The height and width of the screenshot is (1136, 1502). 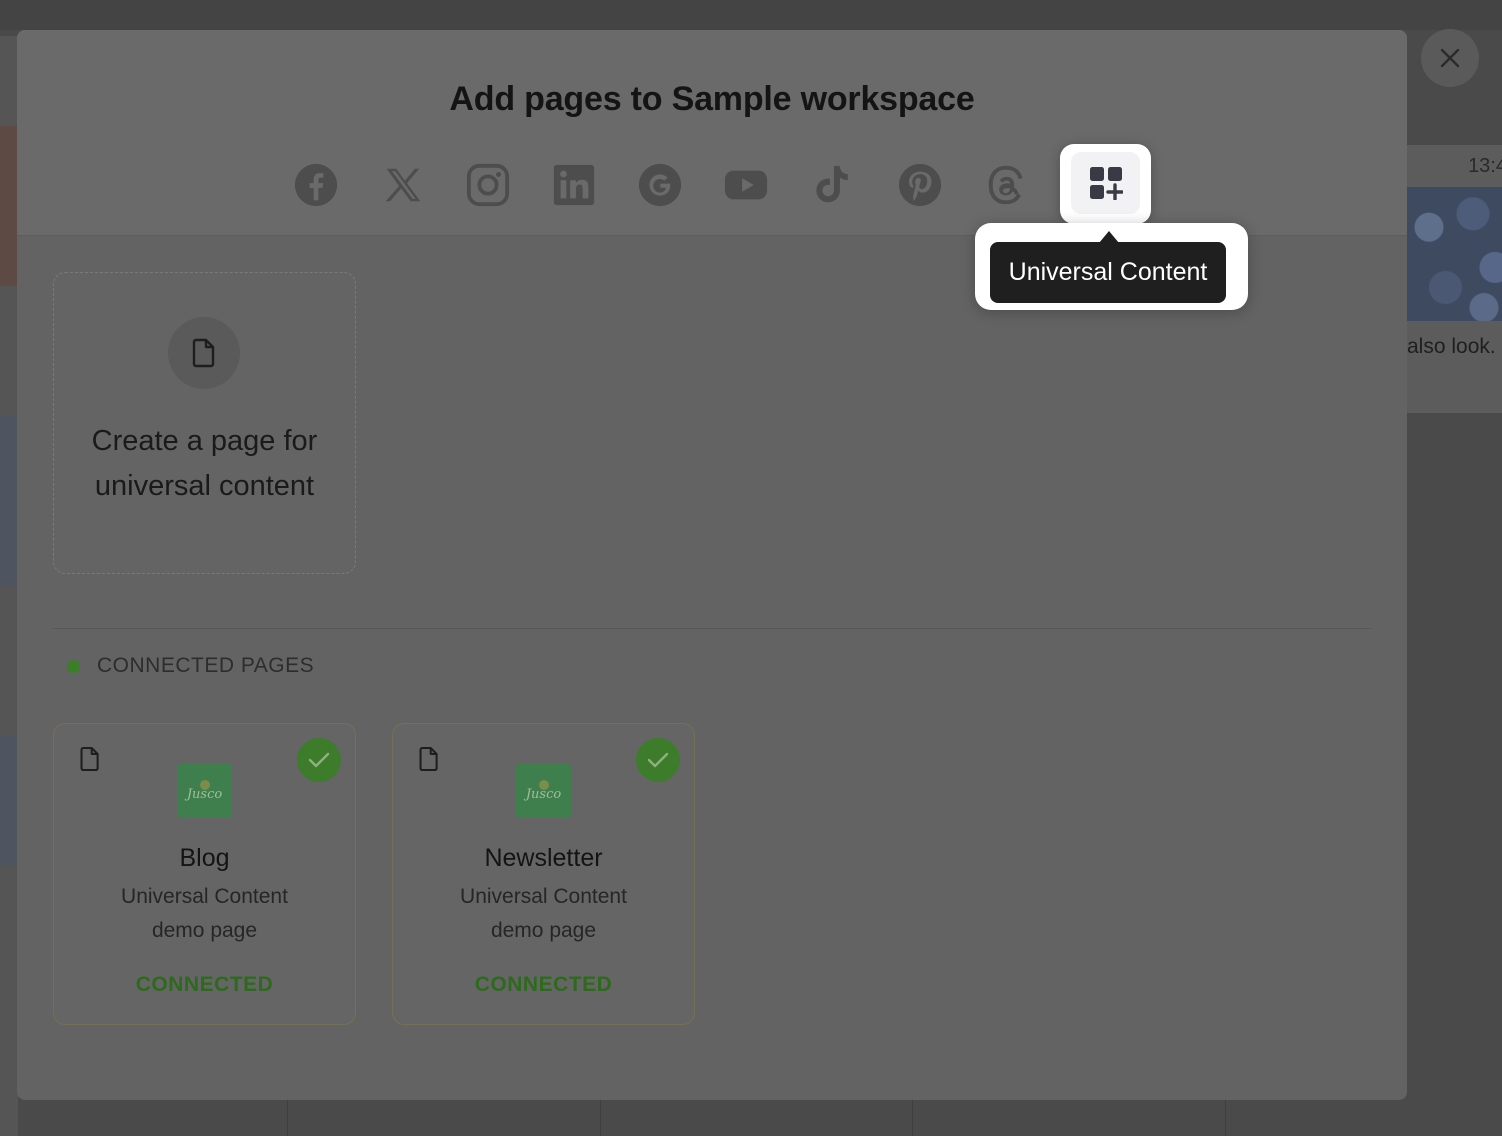 I want to click on create-card-line2: universal content, so click(x=204, y=486).